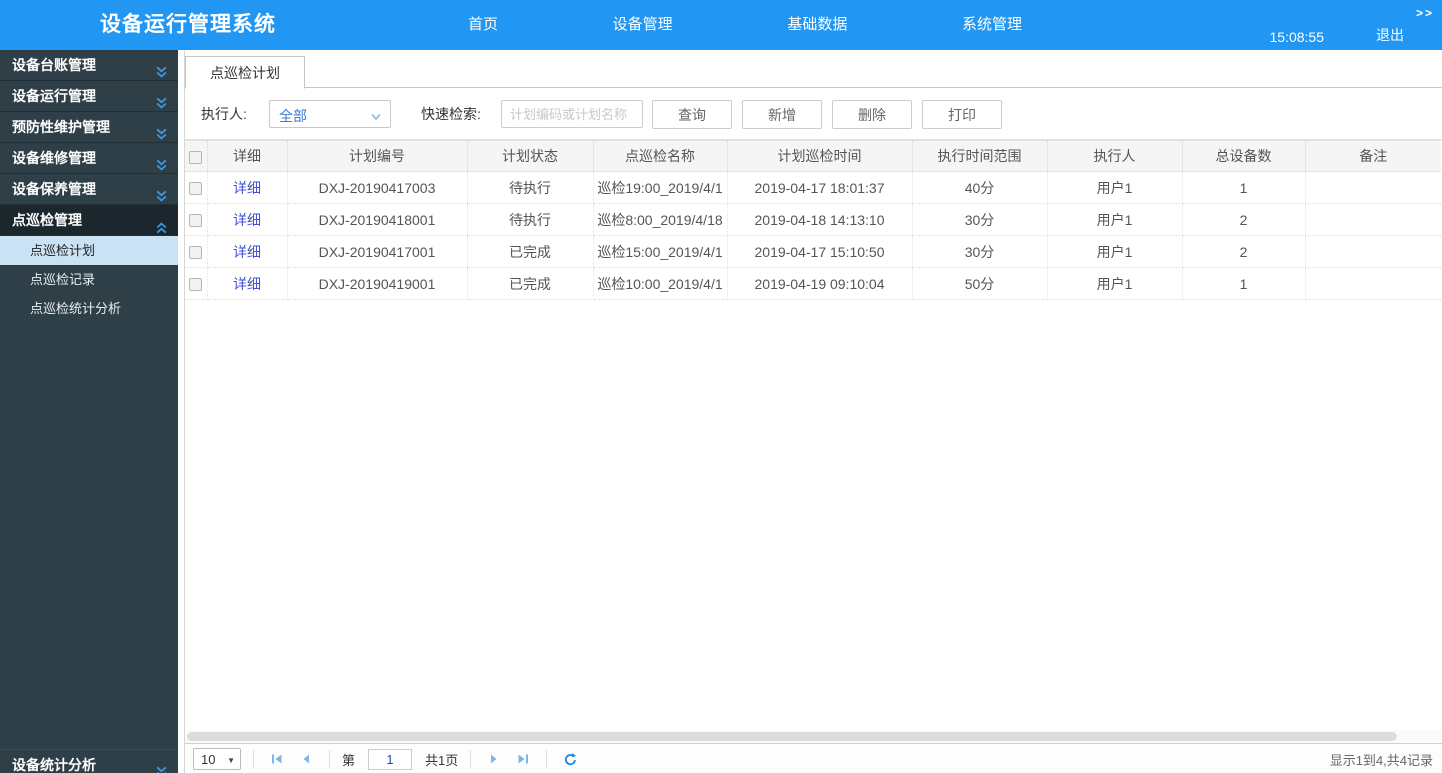 This screenshot has height=773, width=1442. Describe the element at coordinates (188, 24) in the screenshot. I see `app-title: 设备运行管理系统` at that location.